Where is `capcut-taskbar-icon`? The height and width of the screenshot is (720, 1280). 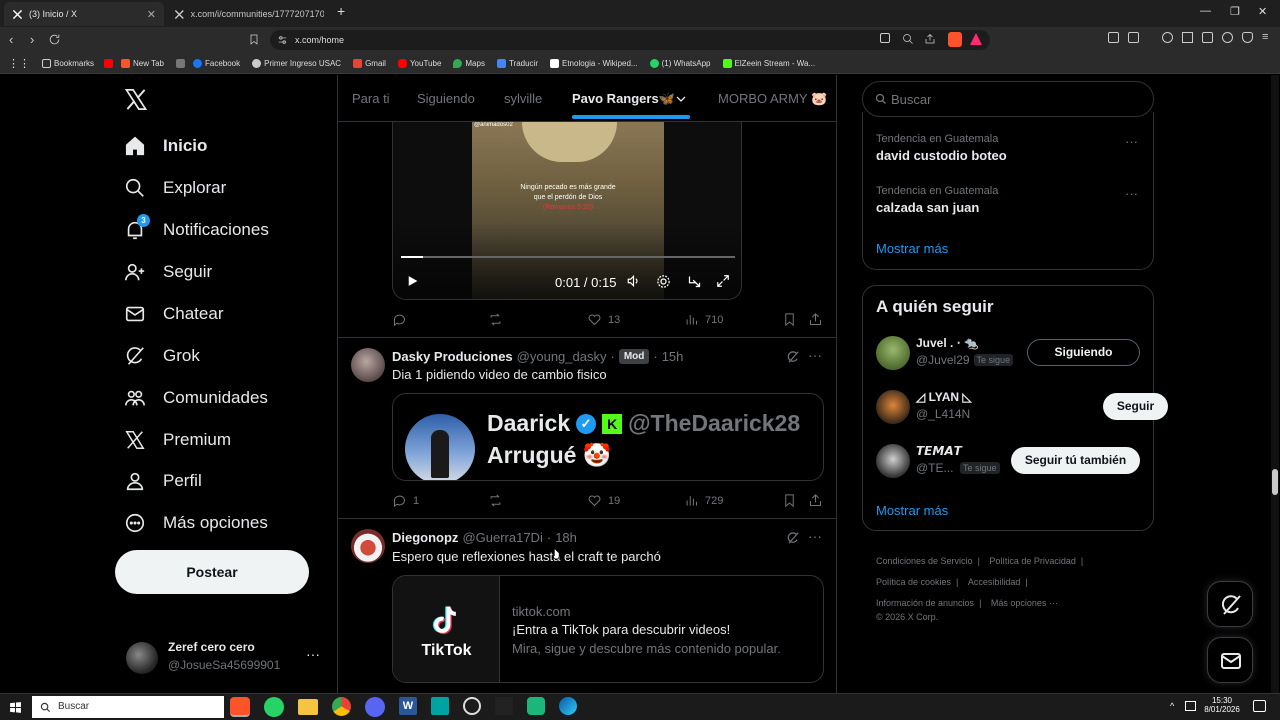 capcut-taskbar-icon is located at coordinates (440, 706).